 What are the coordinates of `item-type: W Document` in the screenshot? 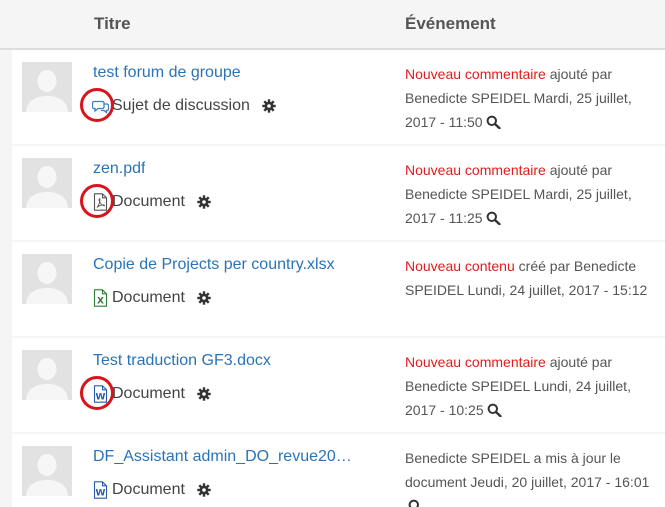 It's located at (151, 490).